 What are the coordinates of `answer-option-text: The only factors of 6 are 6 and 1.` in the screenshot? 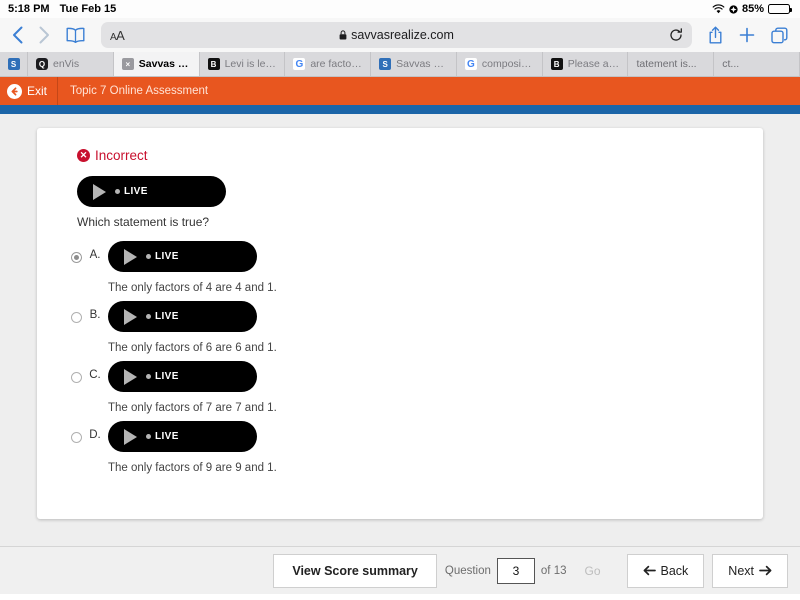 It's located at (192, 348).